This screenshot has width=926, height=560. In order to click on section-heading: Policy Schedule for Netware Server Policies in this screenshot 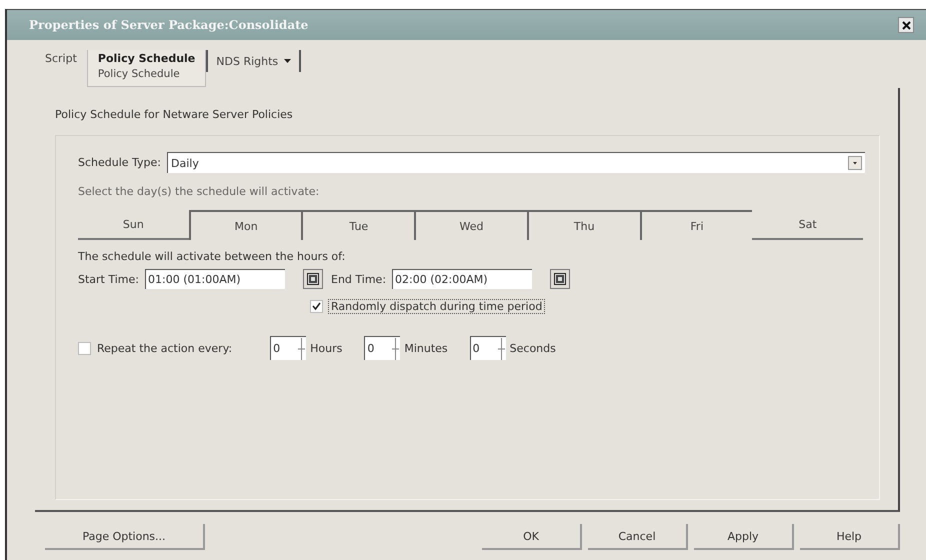, I will do `click(174, 114)`.